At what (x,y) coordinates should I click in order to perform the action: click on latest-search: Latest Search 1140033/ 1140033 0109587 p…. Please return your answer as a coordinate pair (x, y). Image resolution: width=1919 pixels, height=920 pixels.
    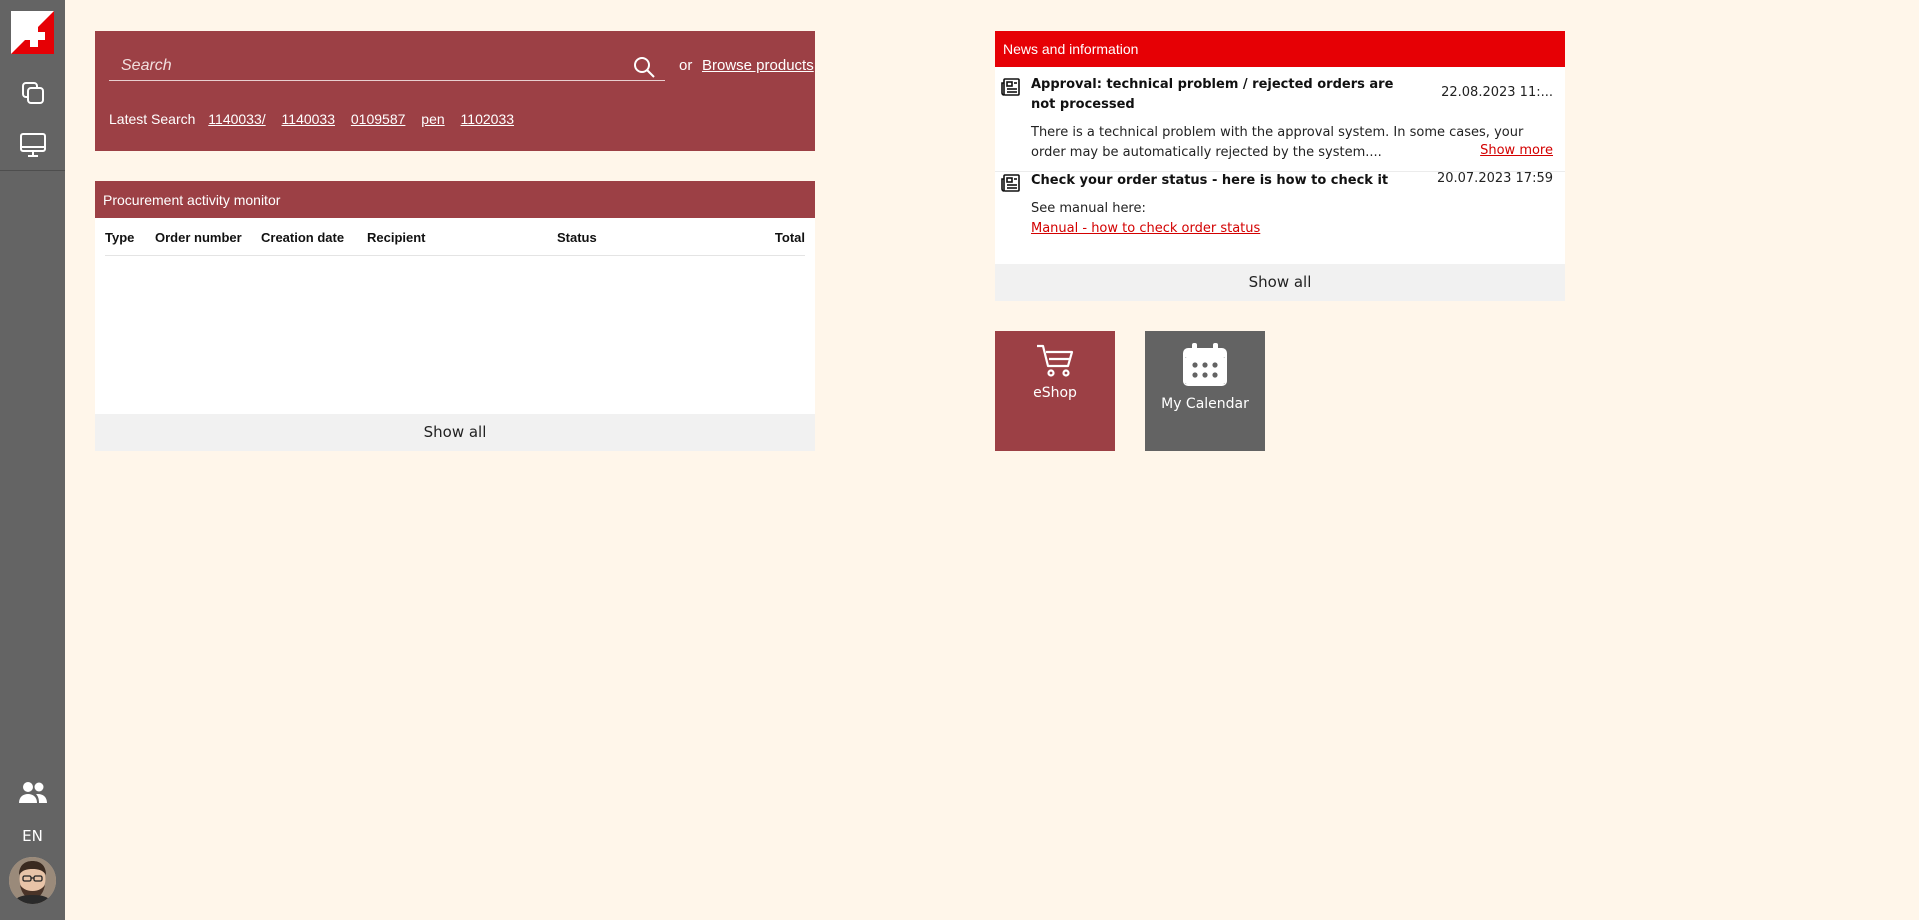
    Looking at the image, I should click on (311, 119).